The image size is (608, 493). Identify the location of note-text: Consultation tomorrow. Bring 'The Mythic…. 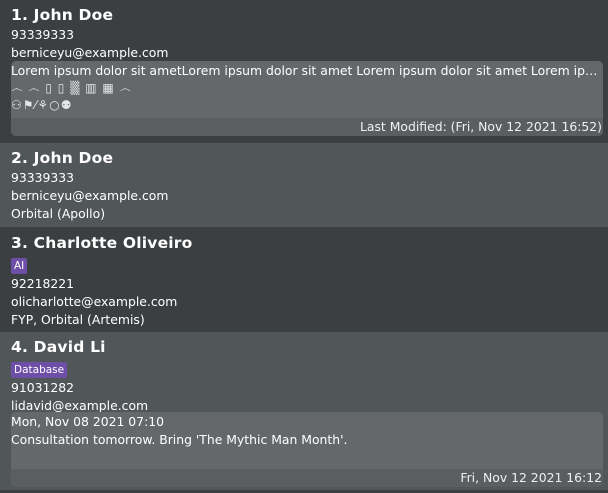
(179, 439).